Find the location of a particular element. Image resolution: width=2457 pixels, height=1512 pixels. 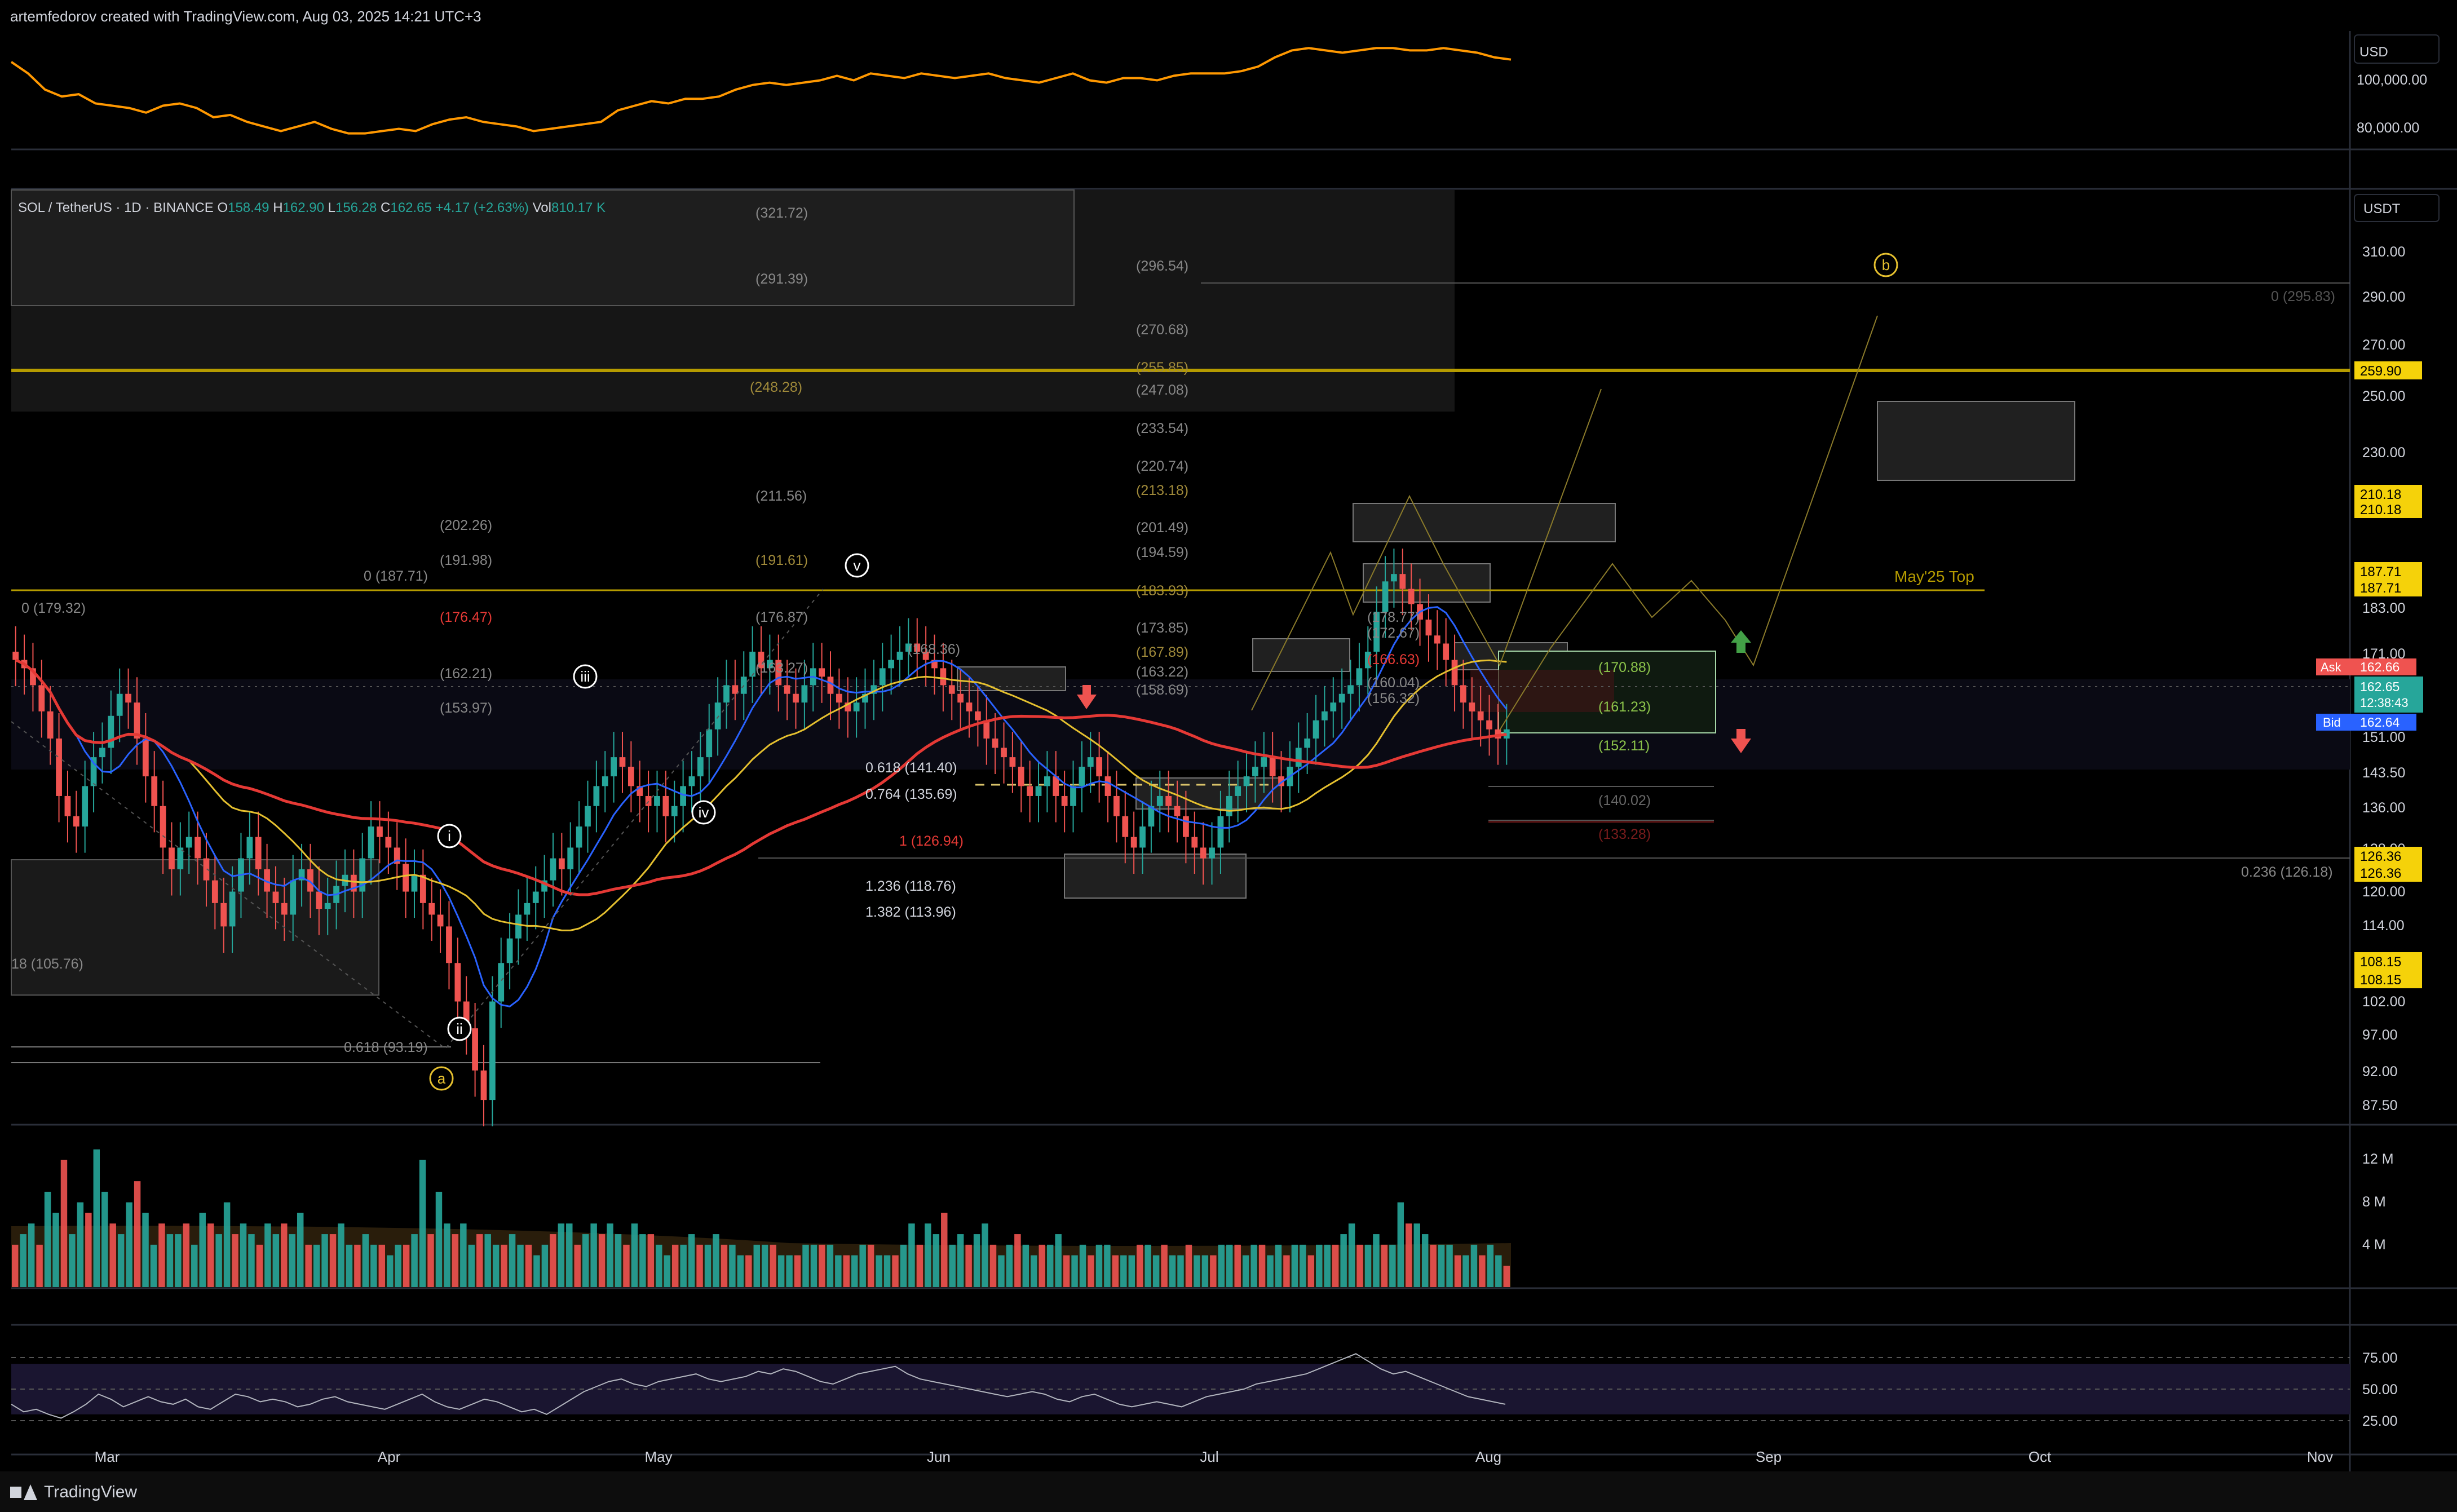

fib-mid-label: (176.87) is located at coordinates (782, 617).